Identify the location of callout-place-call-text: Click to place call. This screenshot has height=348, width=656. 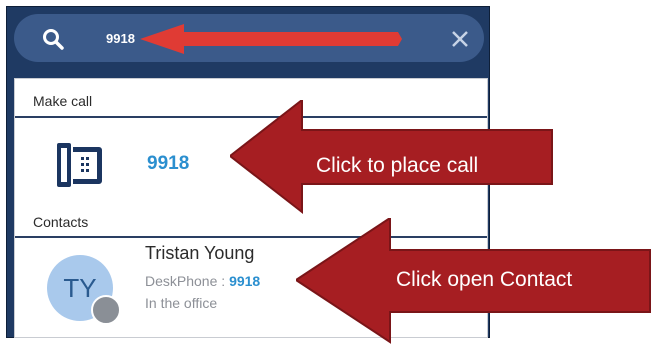
(397, 165).